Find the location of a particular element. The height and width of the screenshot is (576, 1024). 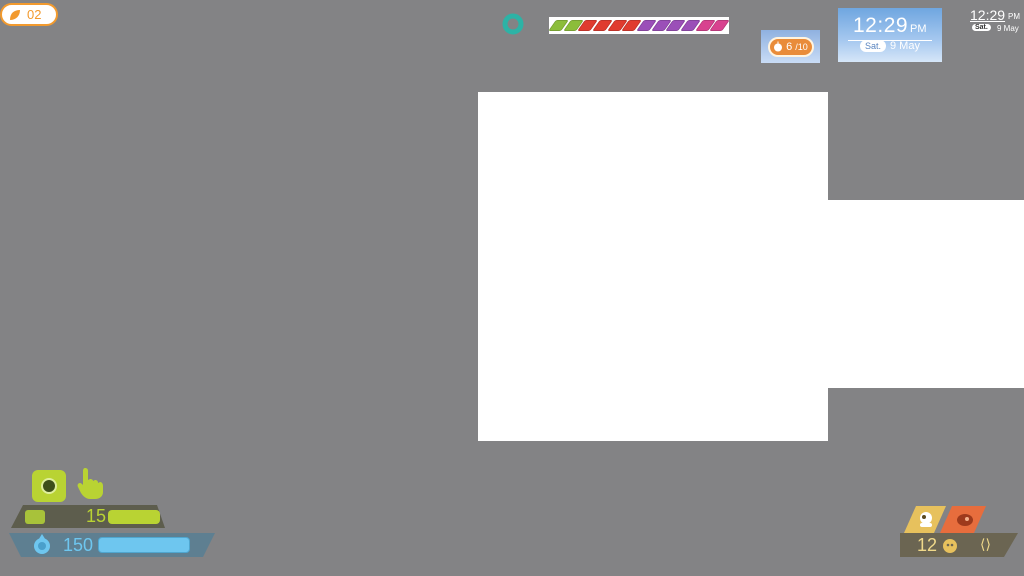

gold-stat-row: 12 ⟨⟩ is located at coordinates (959, 545).